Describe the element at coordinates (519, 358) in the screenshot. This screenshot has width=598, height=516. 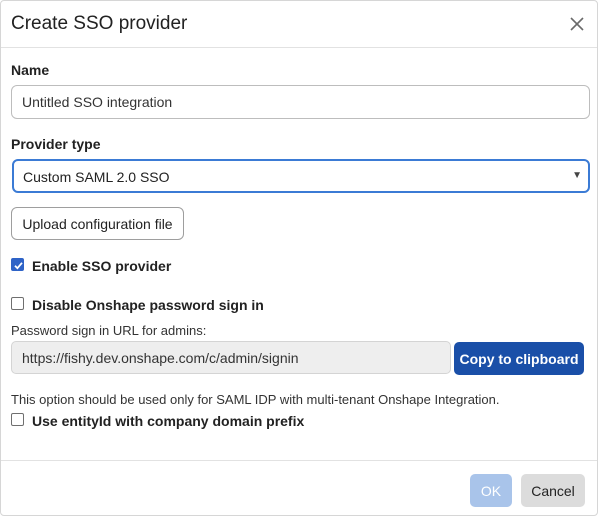
I see `copy-to-clipboard-button: Copy to clipboard` at that location.